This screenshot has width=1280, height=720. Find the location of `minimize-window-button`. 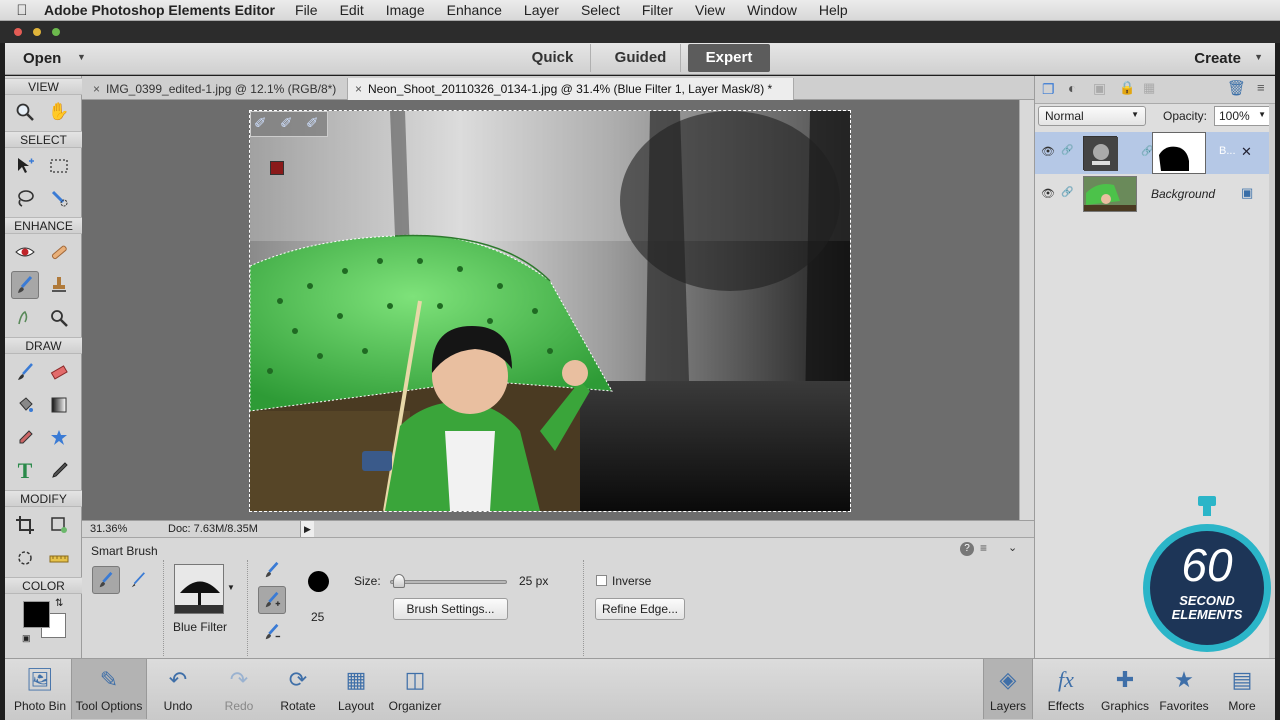

minimize-window-button is located at coordinates (37, 32).